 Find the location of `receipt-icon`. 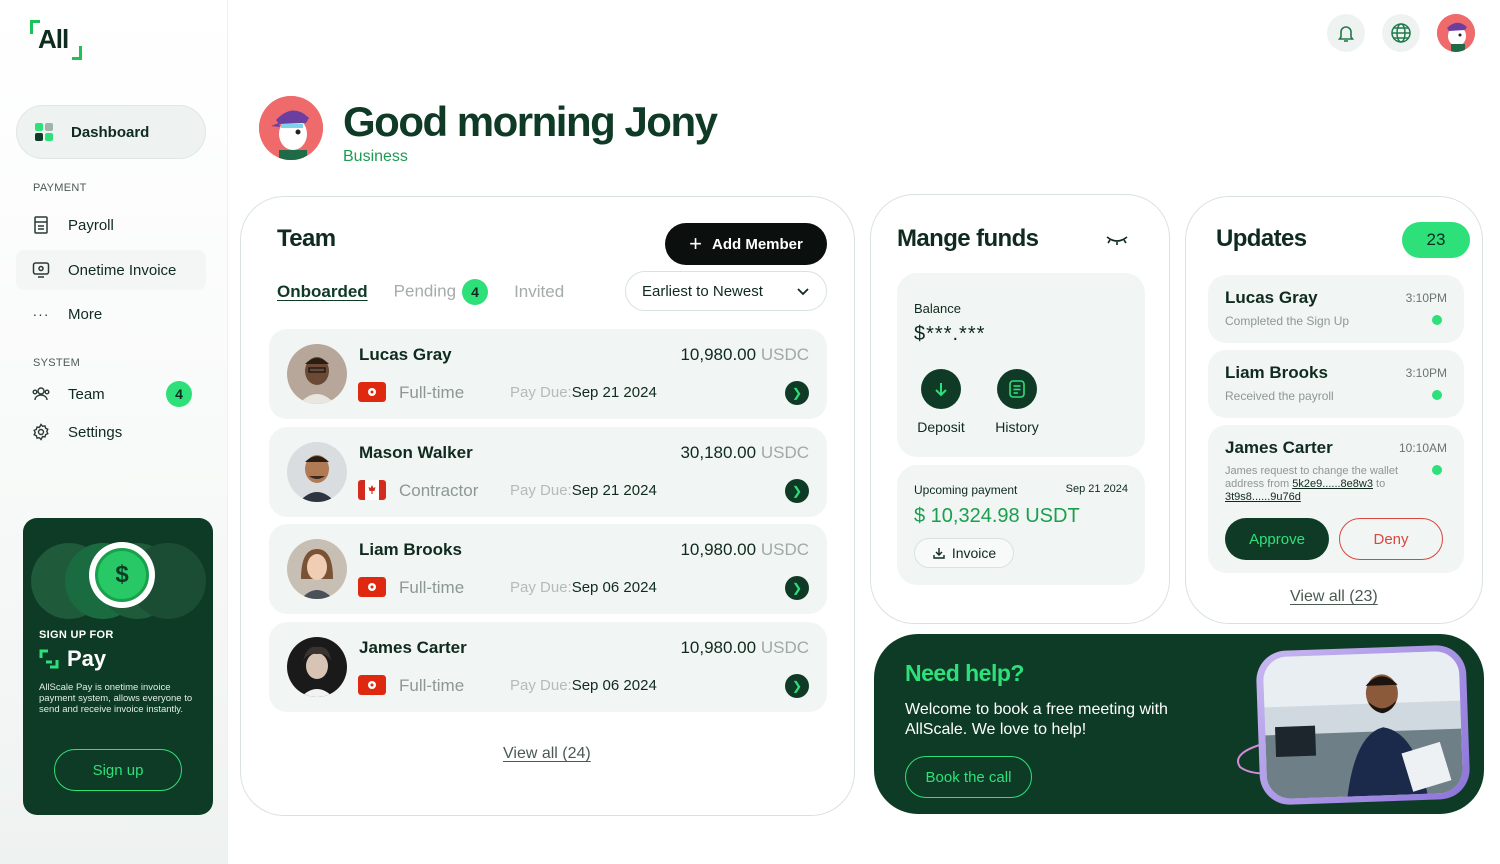

receipt-icon is located at coordinates (41, 225).